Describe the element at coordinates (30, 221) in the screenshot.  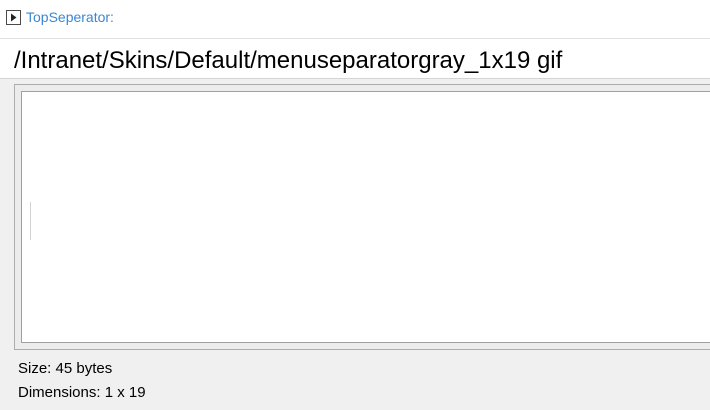
I see `menu-separator-image` at that location.